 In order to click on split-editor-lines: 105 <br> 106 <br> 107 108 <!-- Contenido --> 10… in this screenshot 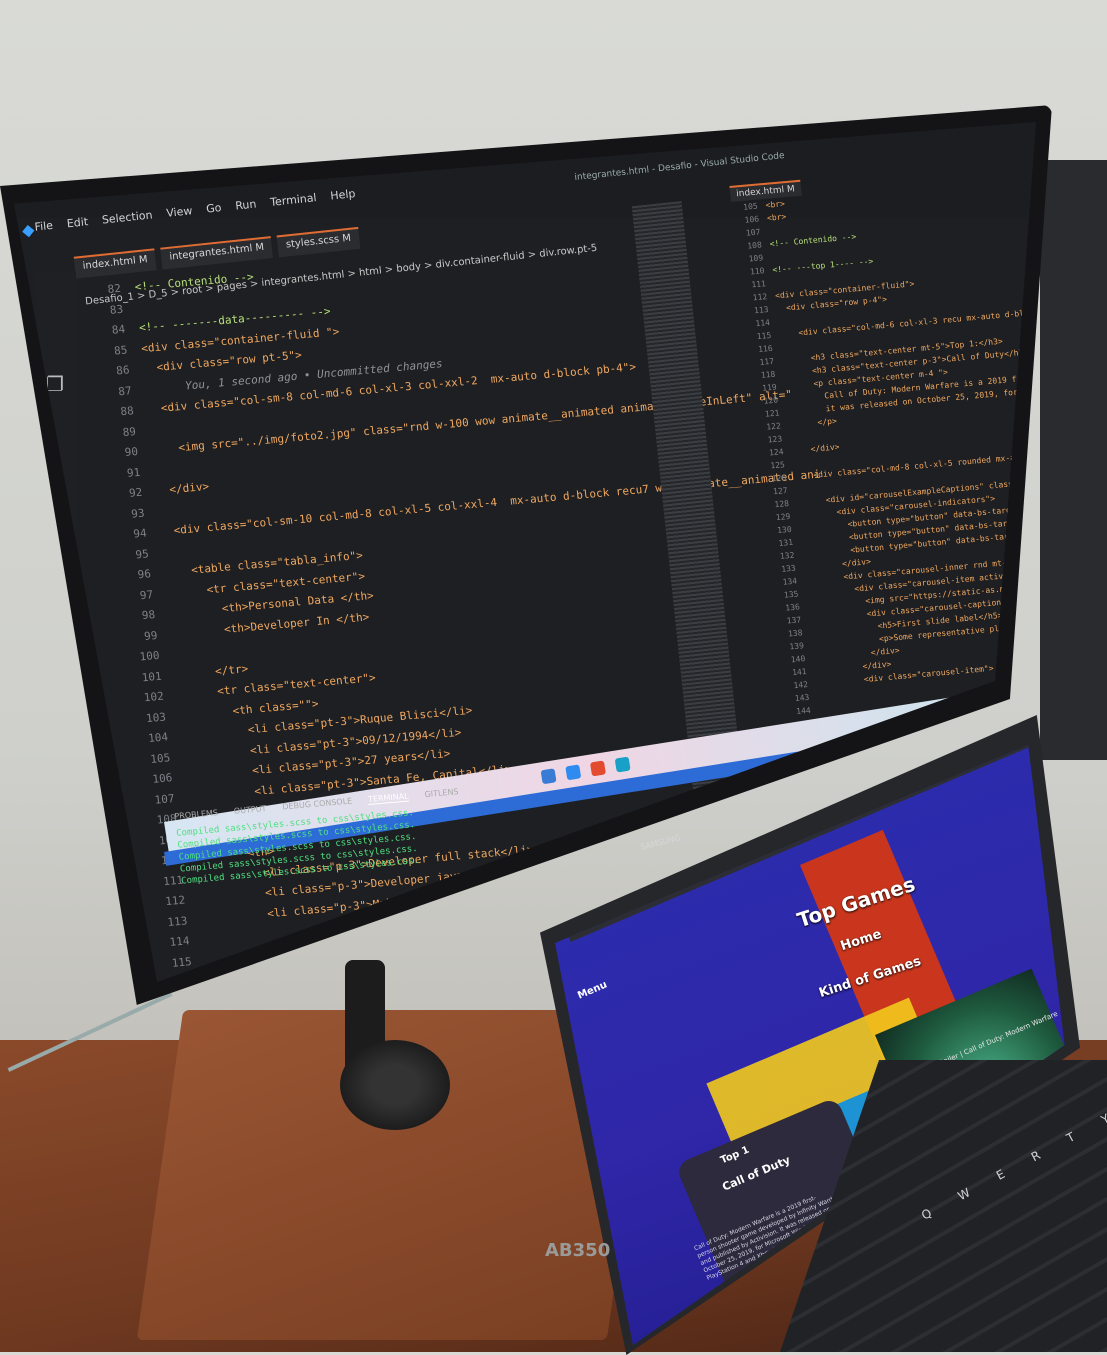, I will do `click(883, 447)`.